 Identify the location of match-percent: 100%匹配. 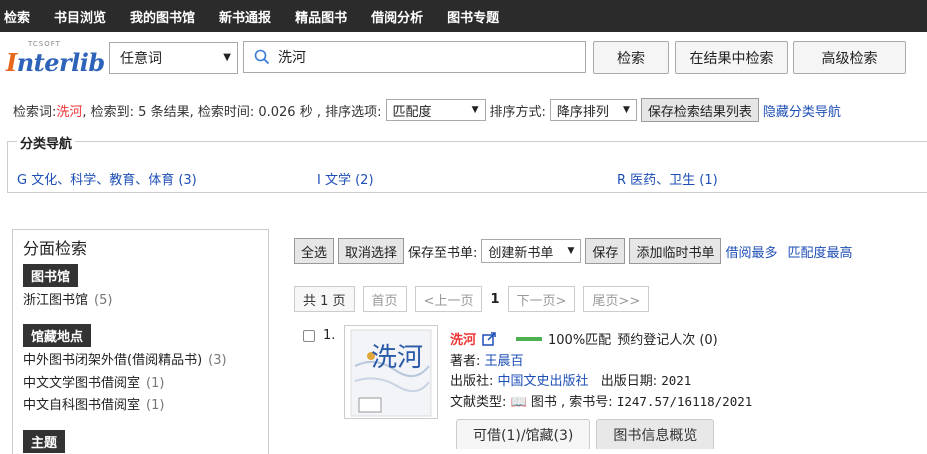
(580, 340).